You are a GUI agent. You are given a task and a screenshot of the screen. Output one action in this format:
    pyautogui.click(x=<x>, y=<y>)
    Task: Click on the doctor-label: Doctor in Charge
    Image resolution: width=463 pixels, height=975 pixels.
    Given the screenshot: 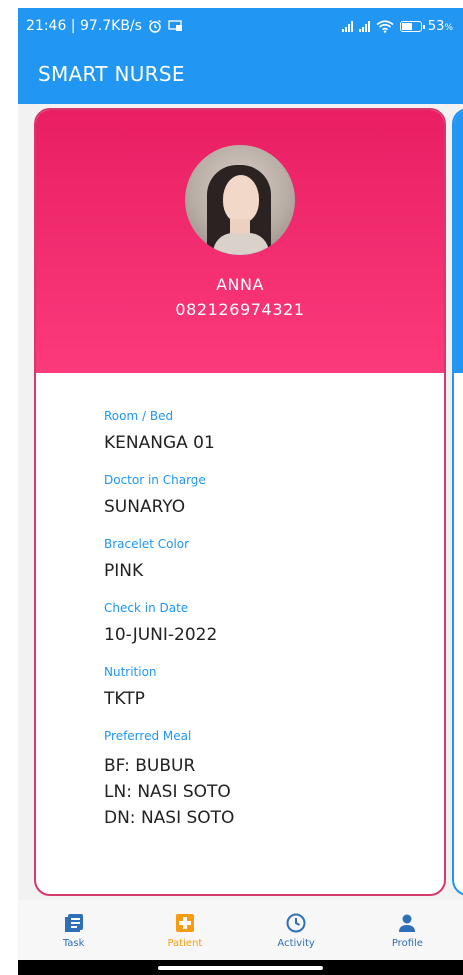 What is the action you would take?
    pyautogui.click(x=155, y=480)
    